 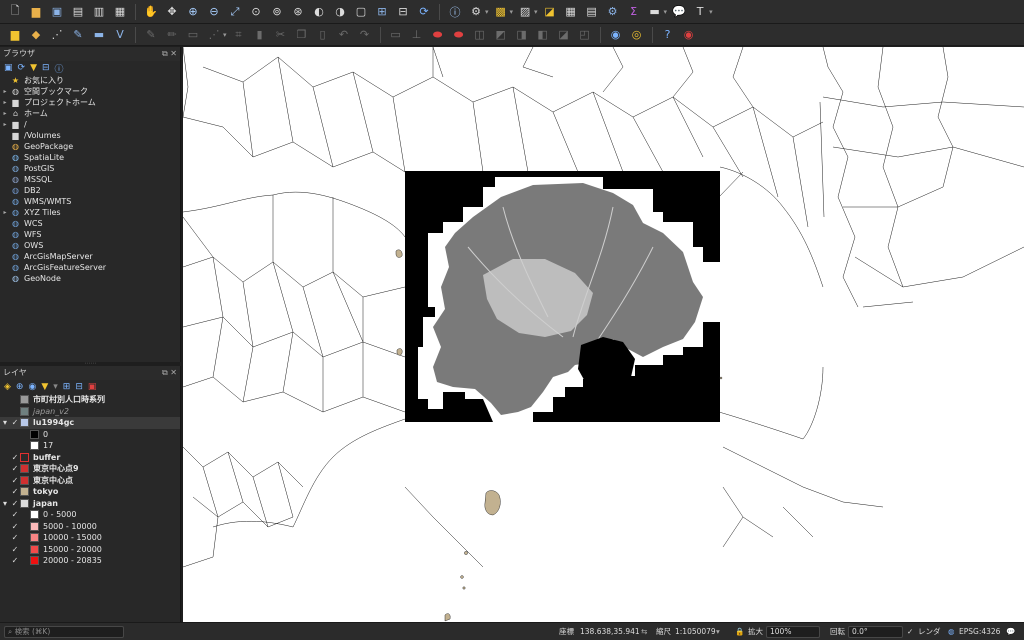 What do you see at coordinates (739, 631) in the screenshot?
I see `lock-scale-icon: 🔒` at bounding box center [739, 631].